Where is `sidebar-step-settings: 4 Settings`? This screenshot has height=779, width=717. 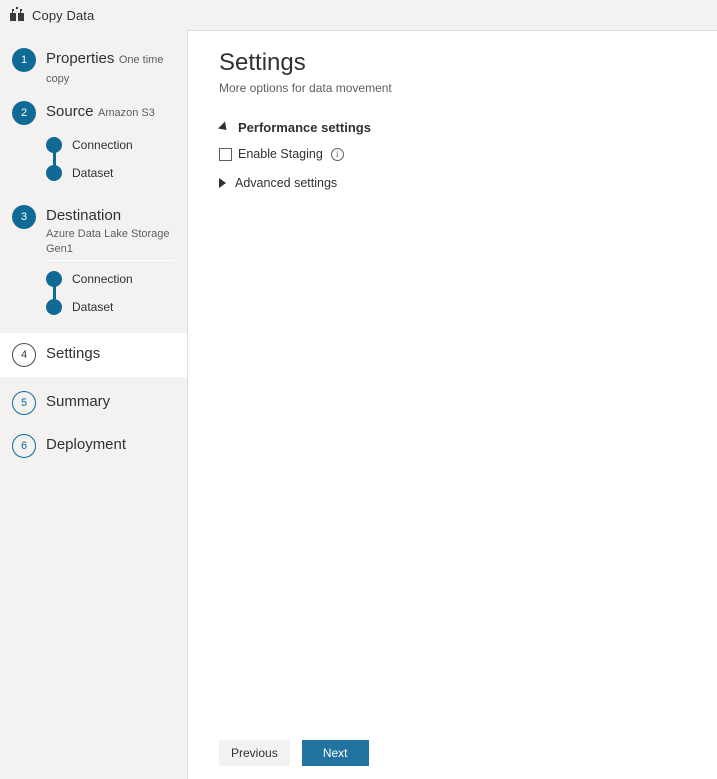 sidebar-step-settings: 4 Settings is located at coordinates (93, 355).